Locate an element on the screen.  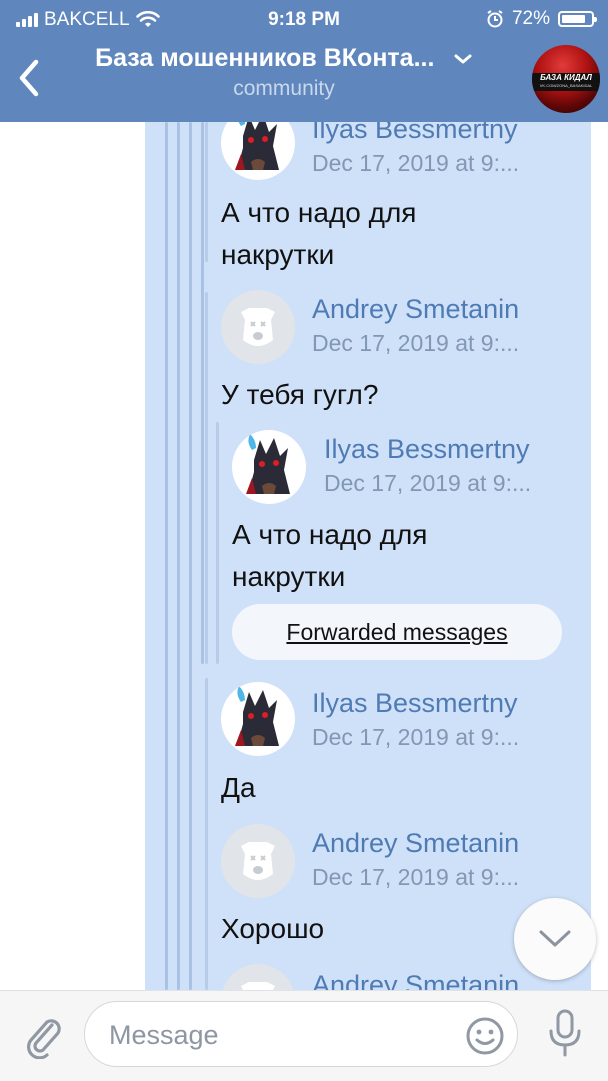
message-field is located at coordinates (301, 1034).